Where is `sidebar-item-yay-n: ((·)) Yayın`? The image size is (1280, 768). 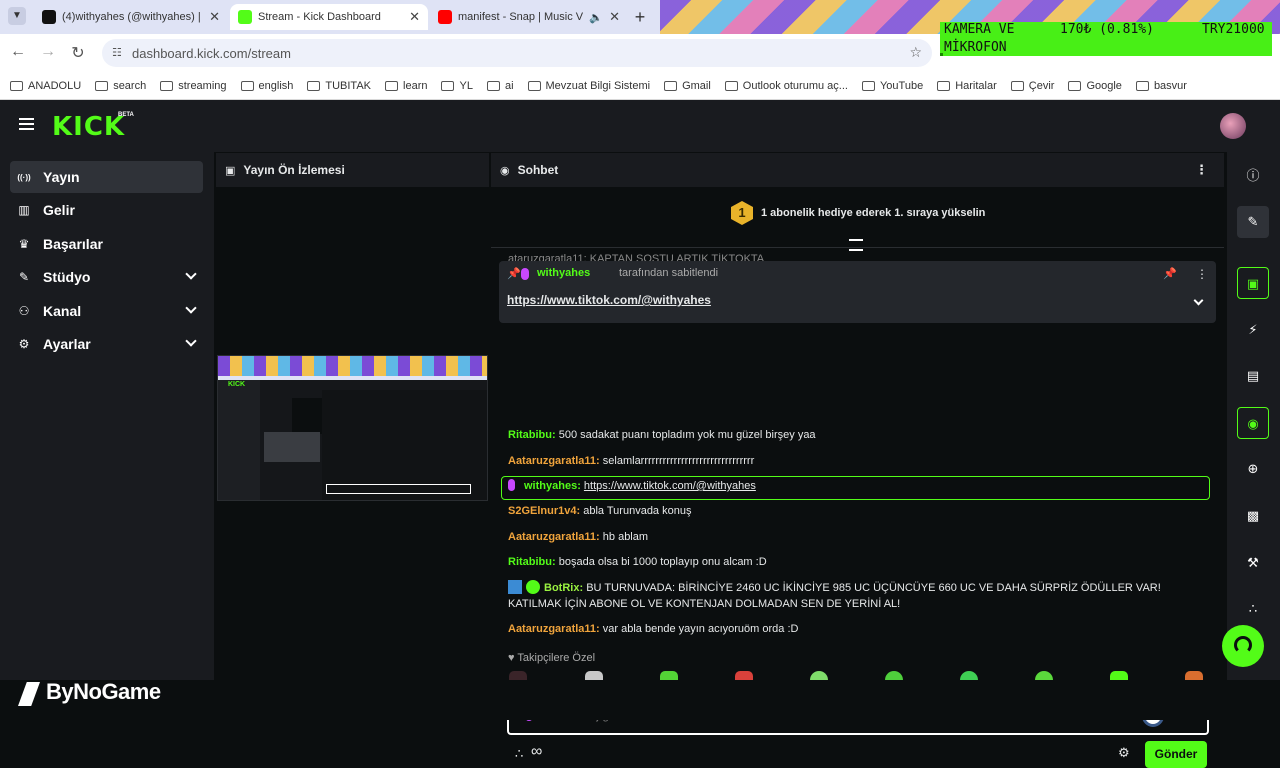
sidebar-item-yay-n: ((·)) Yayın is located at coordinates (106, 177).